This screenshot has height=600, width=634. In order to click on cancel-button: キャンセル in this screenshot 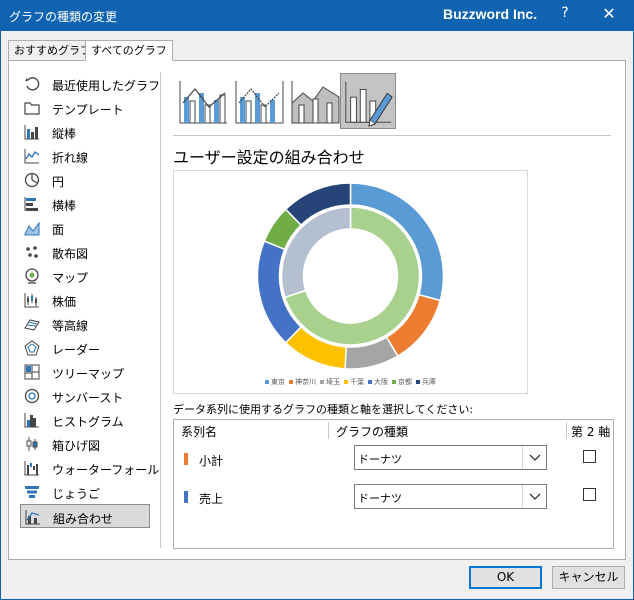, I will do `click(588, 577)`.